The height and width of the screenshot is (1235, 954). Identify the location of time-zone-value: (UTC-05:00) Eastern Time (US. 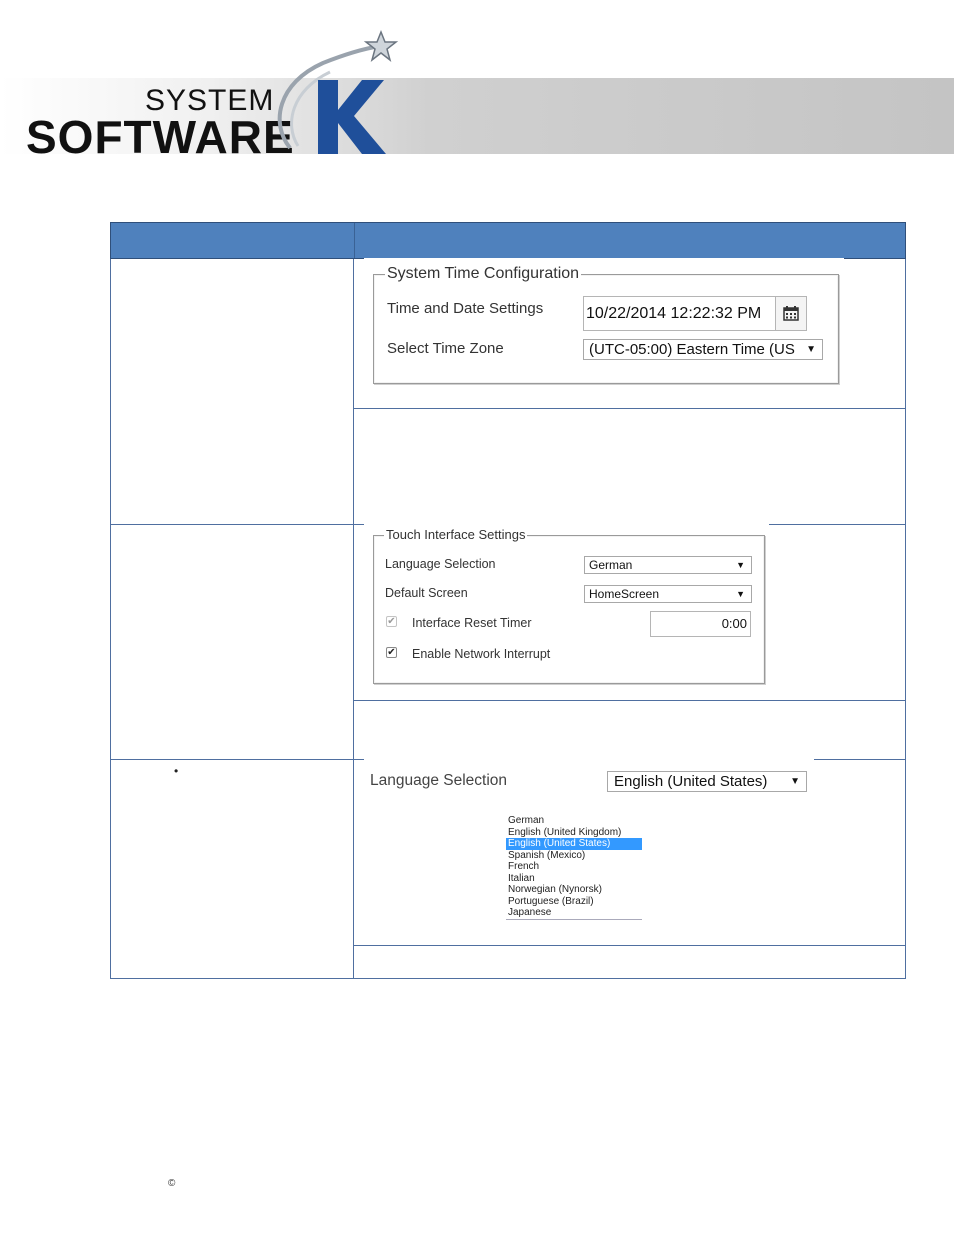
(692, 349).